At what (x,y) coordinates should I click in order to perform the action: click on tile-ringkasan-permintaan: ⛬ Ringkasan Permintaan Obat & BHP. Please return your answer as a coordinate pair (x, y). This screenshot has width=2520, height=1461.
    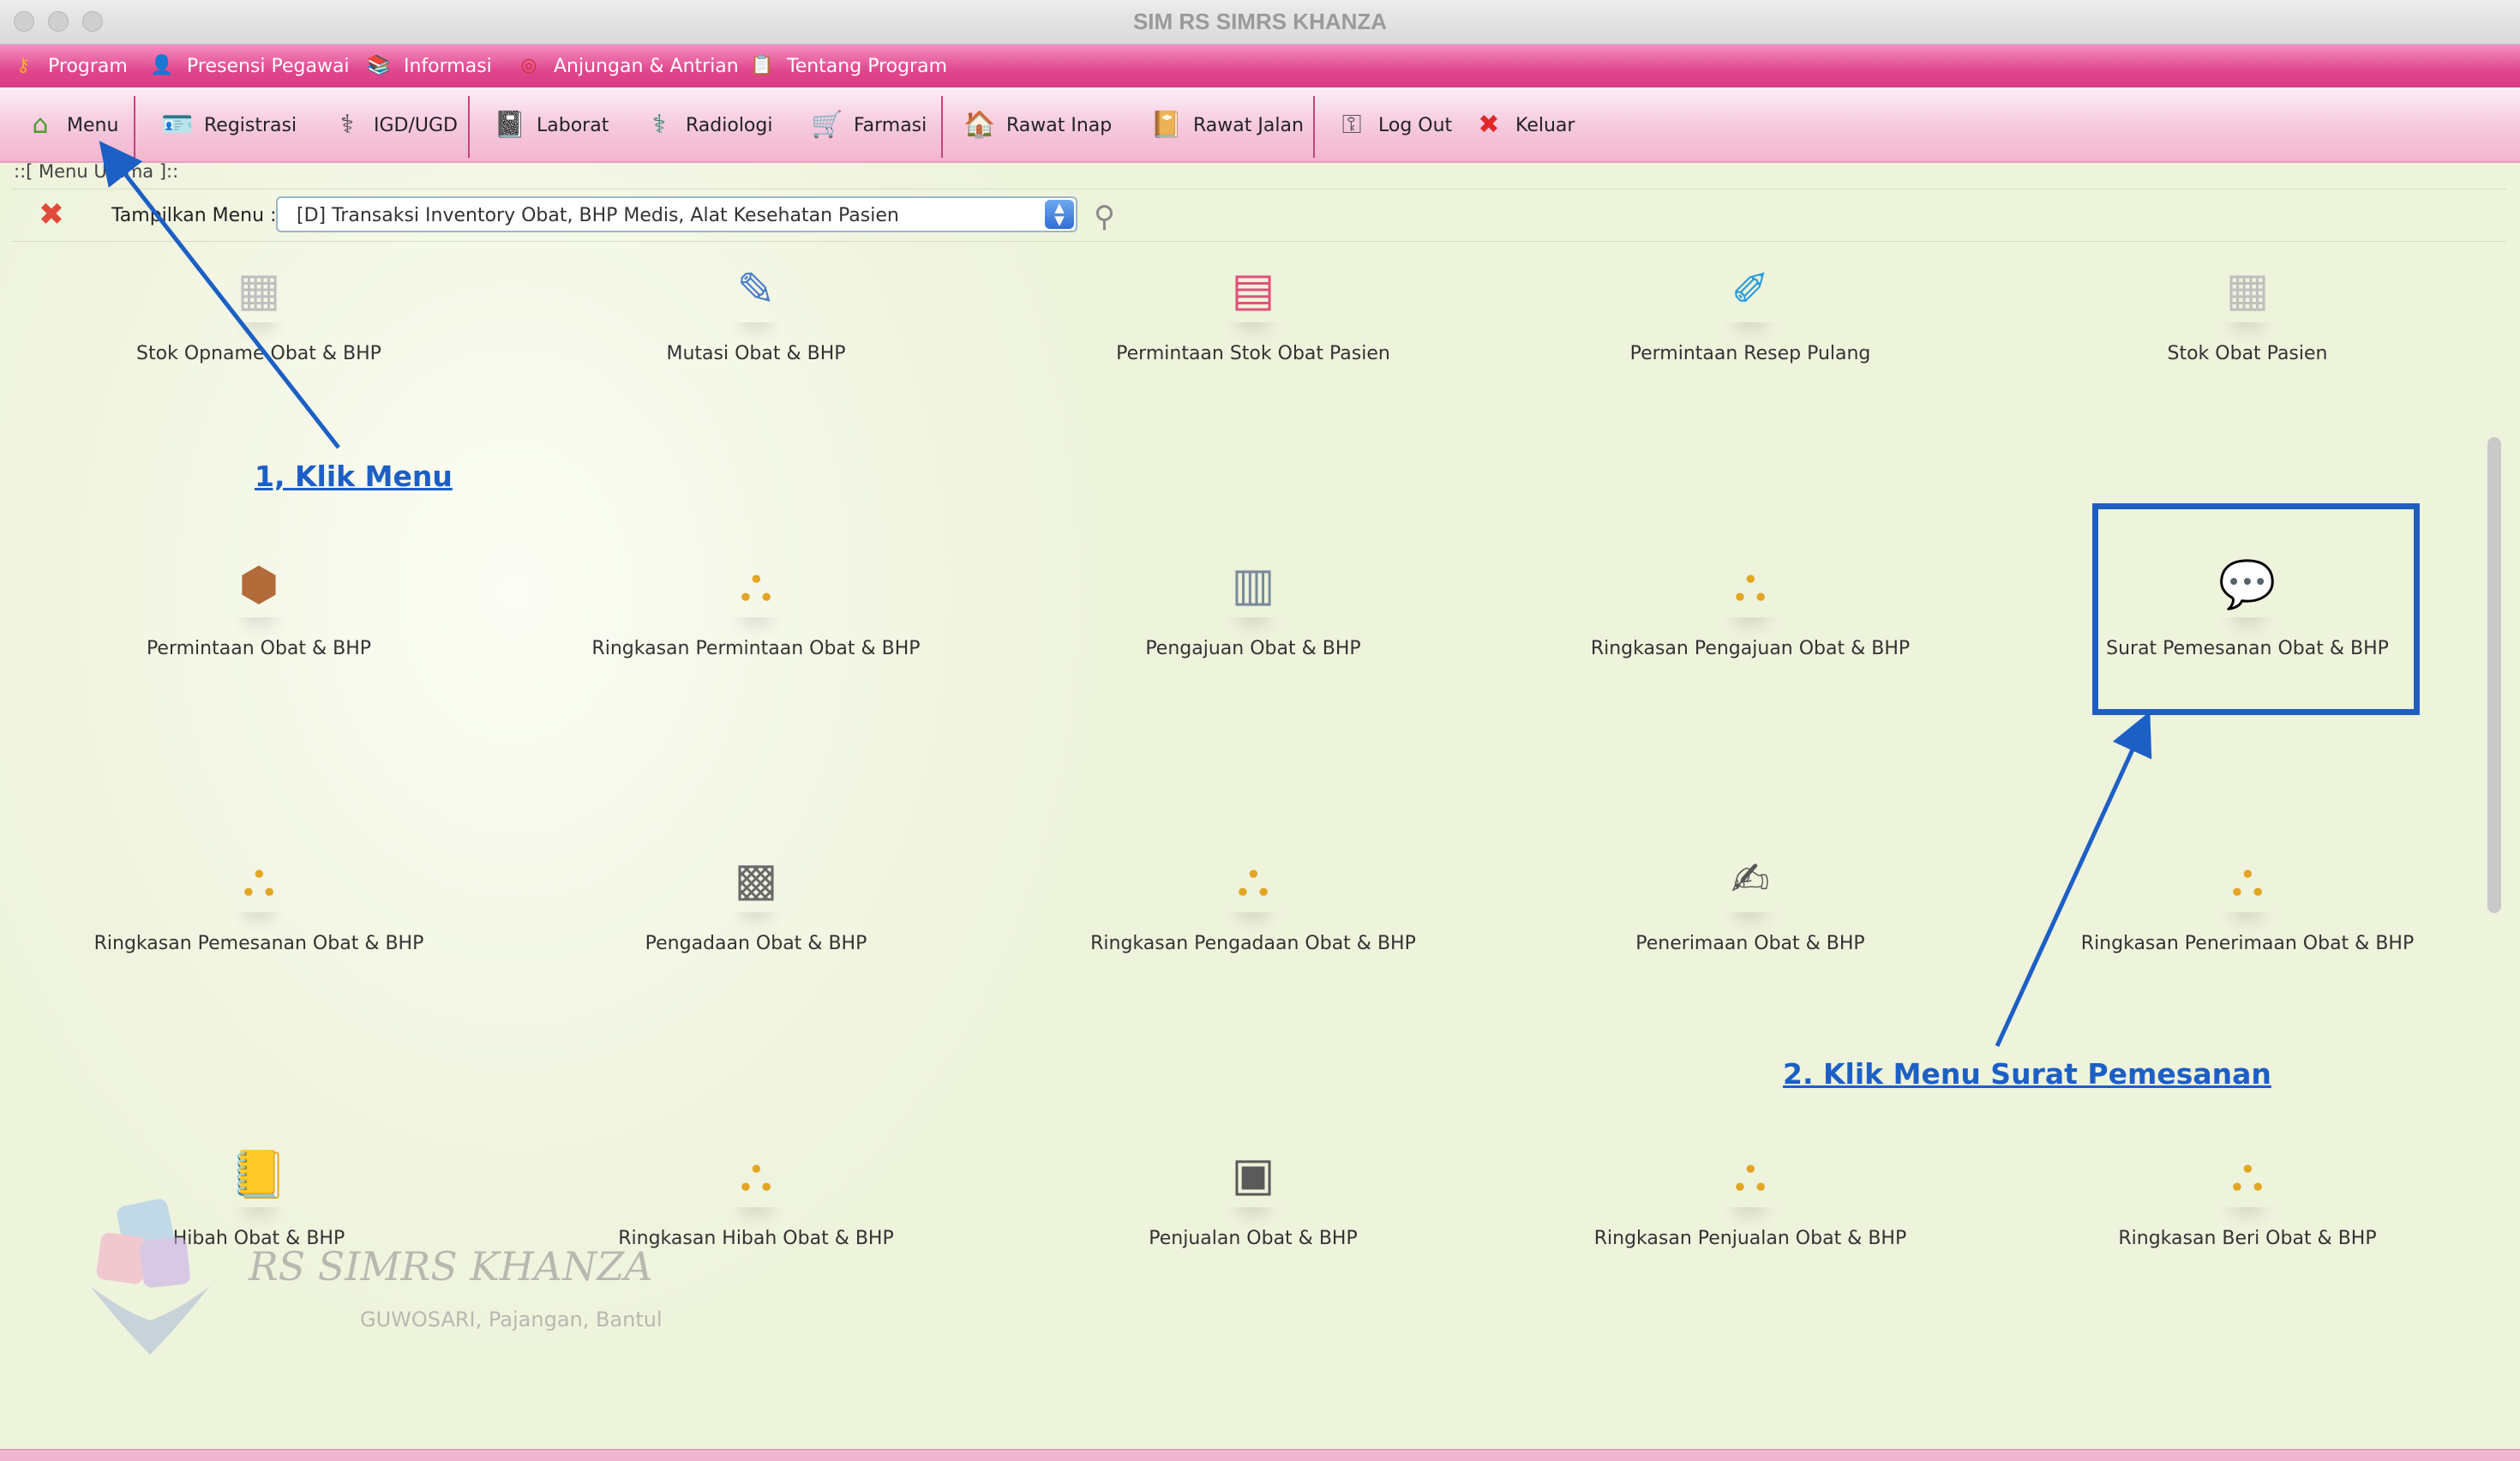
    Looking at the image, I should click on (756, 629).